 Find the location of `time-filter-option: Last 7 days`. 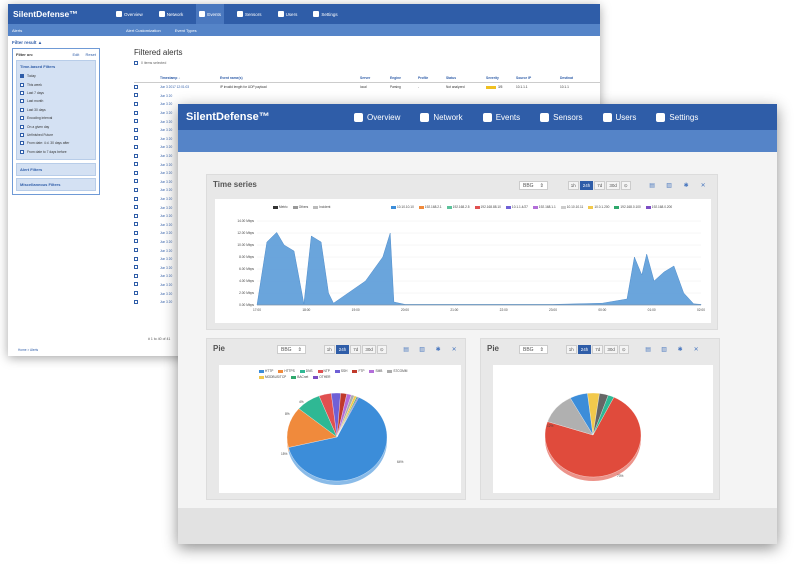

time-filter-option: Last 7 days is located at coordinates (56, 93).